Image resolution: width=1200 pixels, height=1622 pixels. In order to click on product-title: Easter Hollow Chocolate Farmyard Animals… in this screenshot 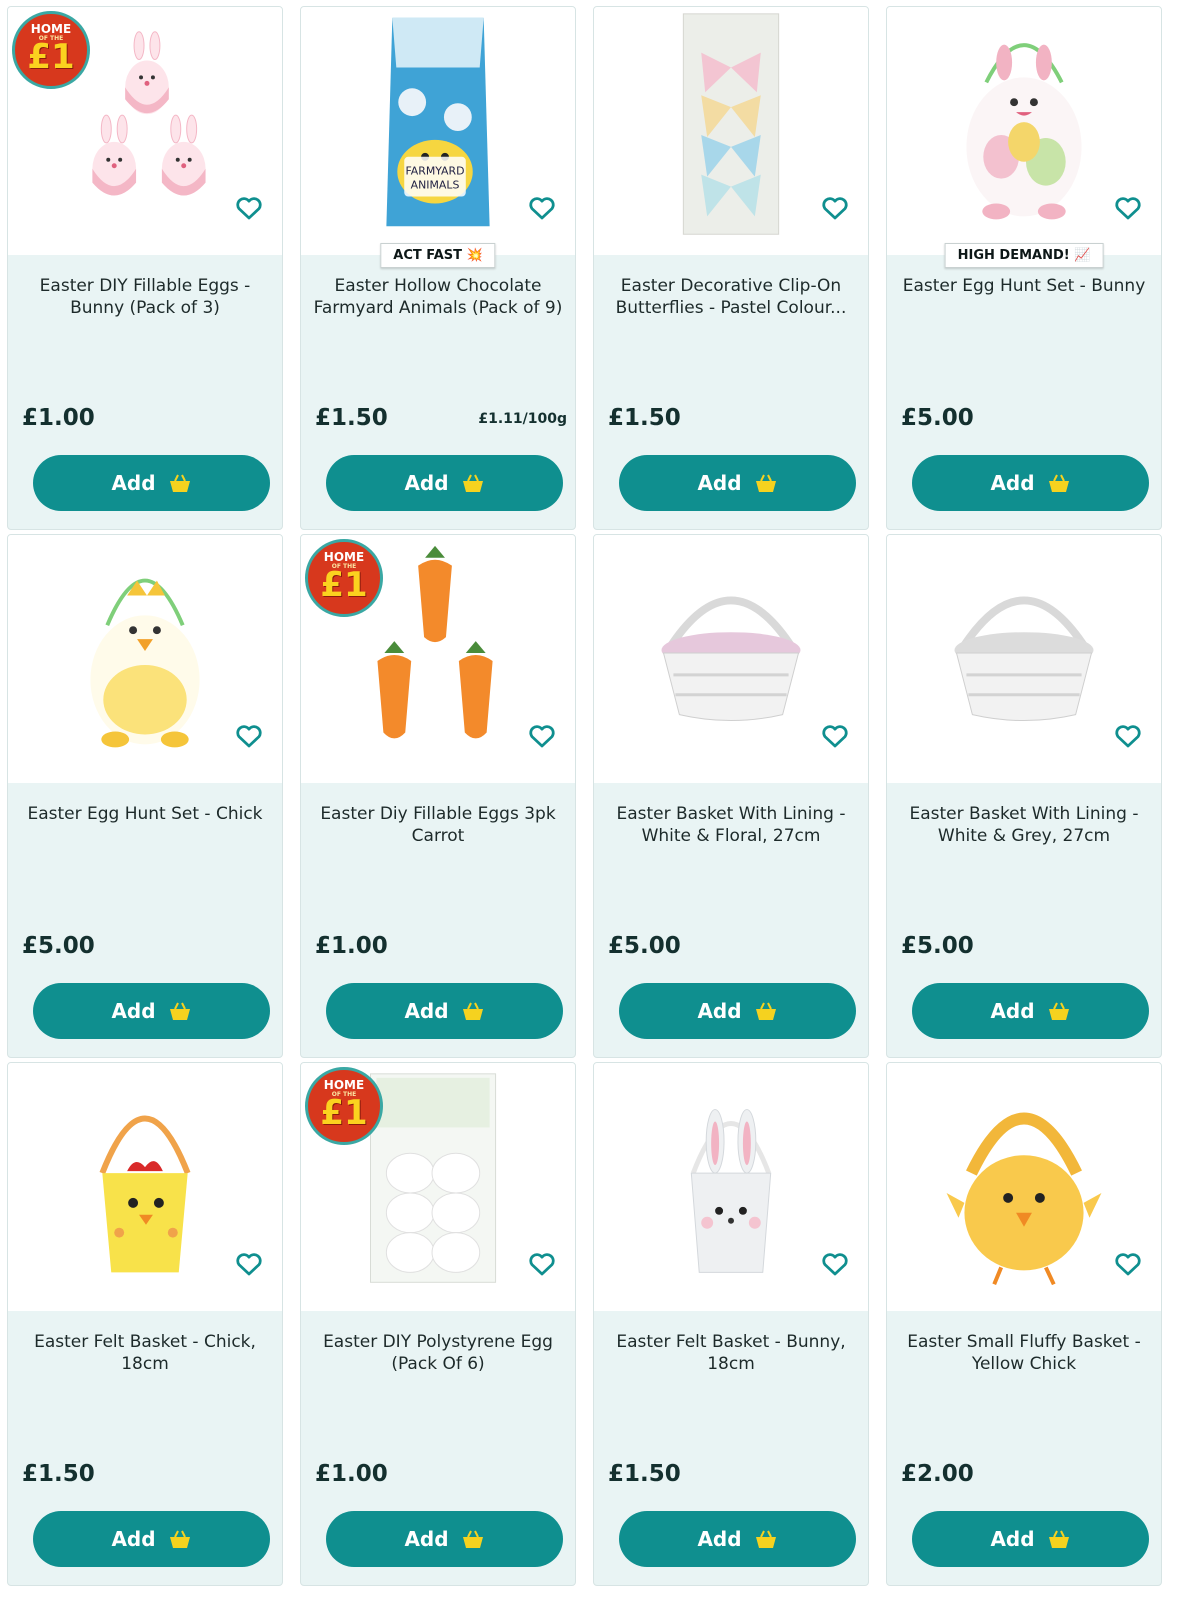, I will do `click(438, 297)`.